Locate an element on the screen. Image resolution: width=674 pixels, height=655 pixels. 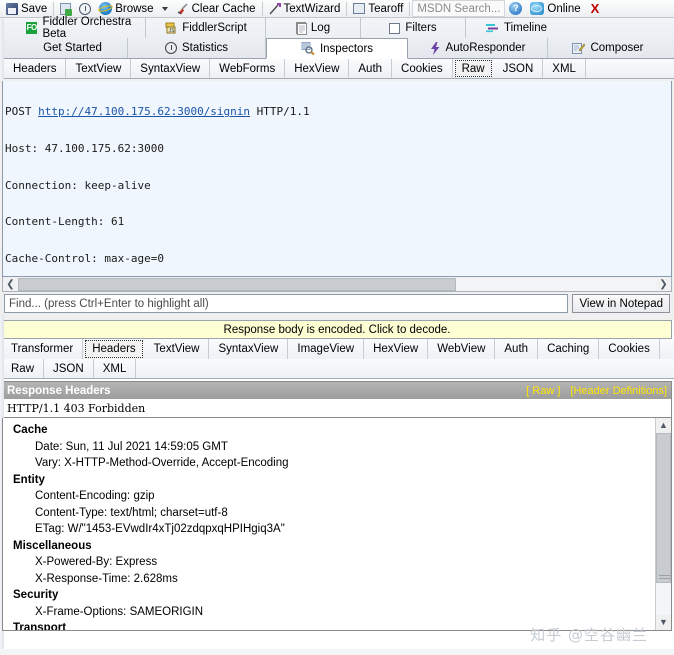
tree-group-label: Security is located at coordinates (342, 595).